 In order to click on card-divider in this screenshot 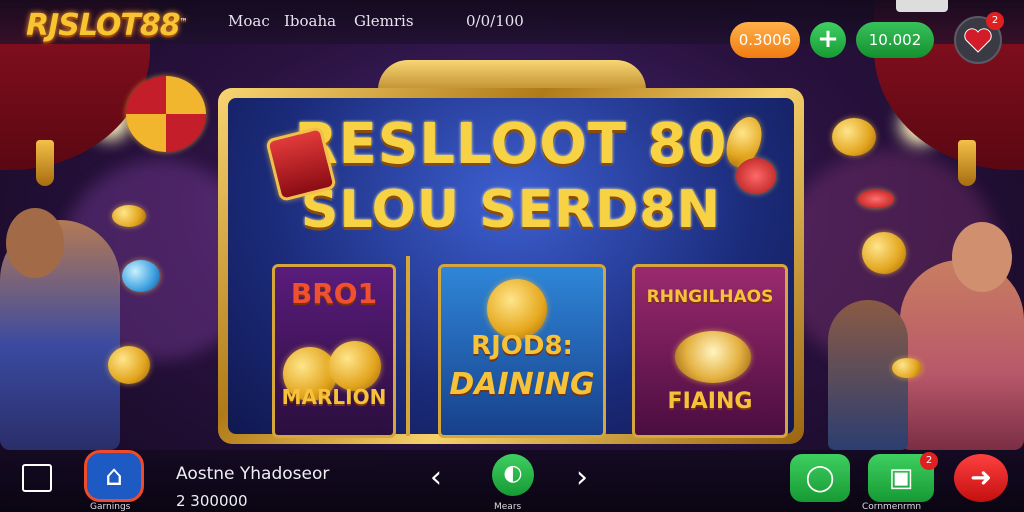, I will do `click(408, 346)`.